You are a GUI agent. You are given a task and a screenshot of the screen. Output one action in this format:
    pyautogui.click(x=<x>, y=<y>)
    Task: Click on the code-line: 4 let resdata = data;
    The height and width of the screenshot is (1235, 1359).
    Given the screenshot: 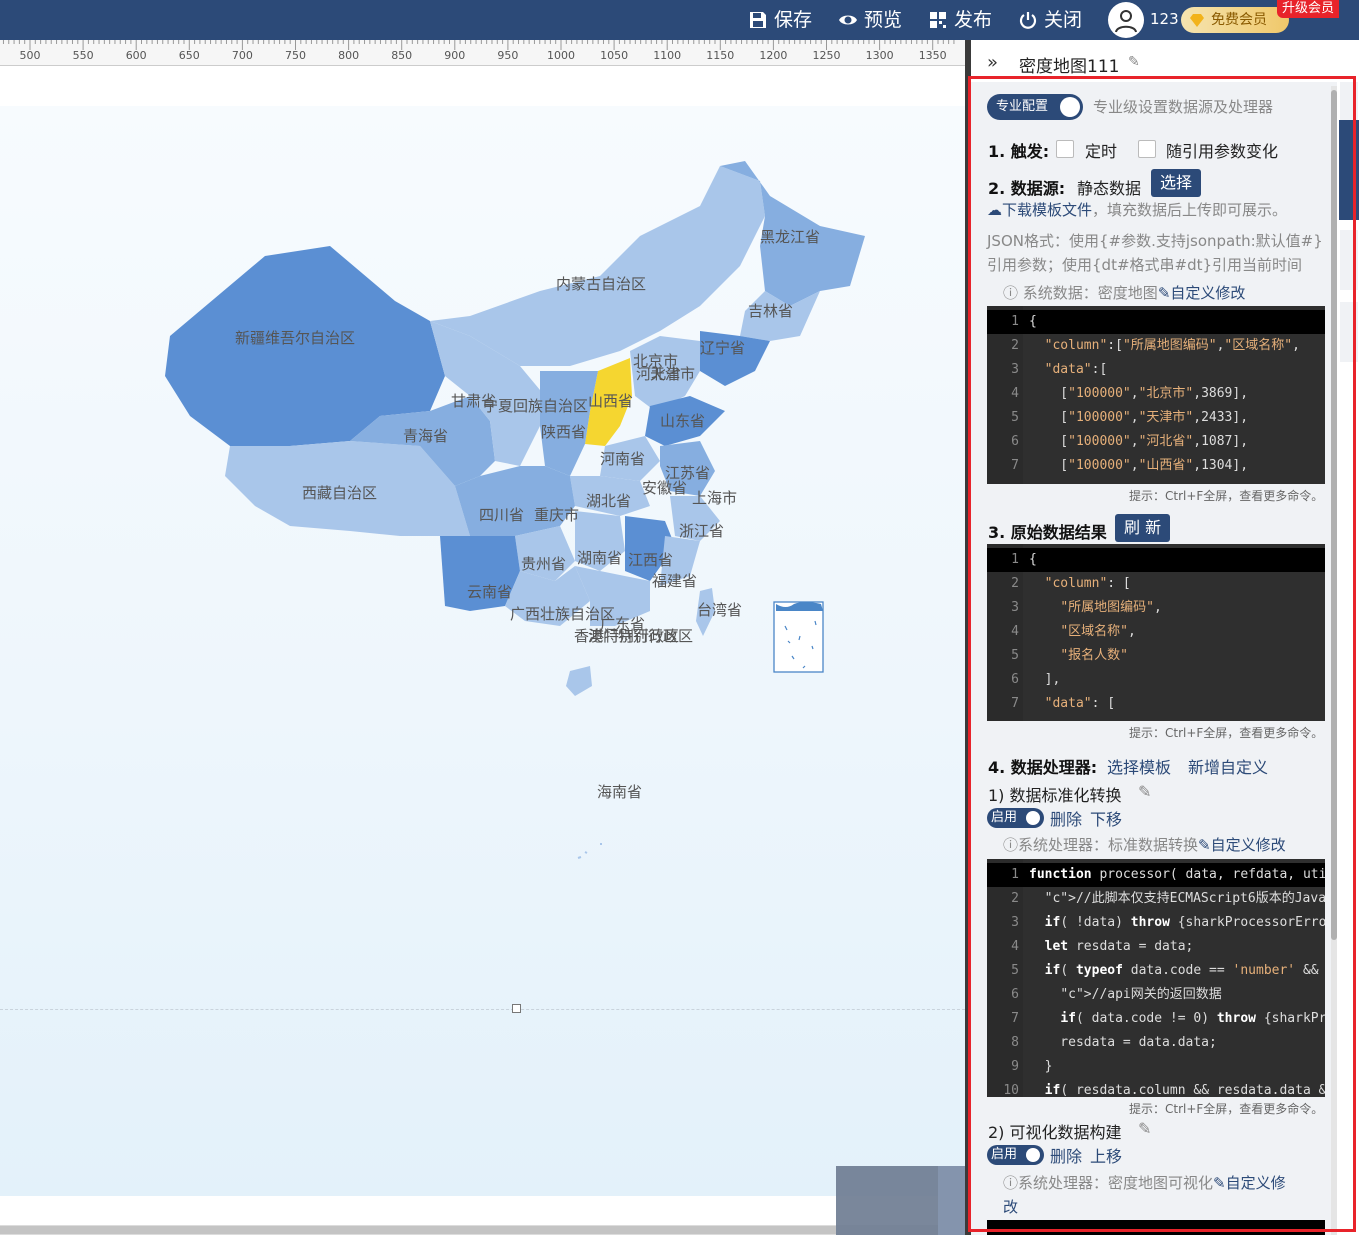 What is the action you would take?
    pyautogui.click(x=1156, y=947)
    